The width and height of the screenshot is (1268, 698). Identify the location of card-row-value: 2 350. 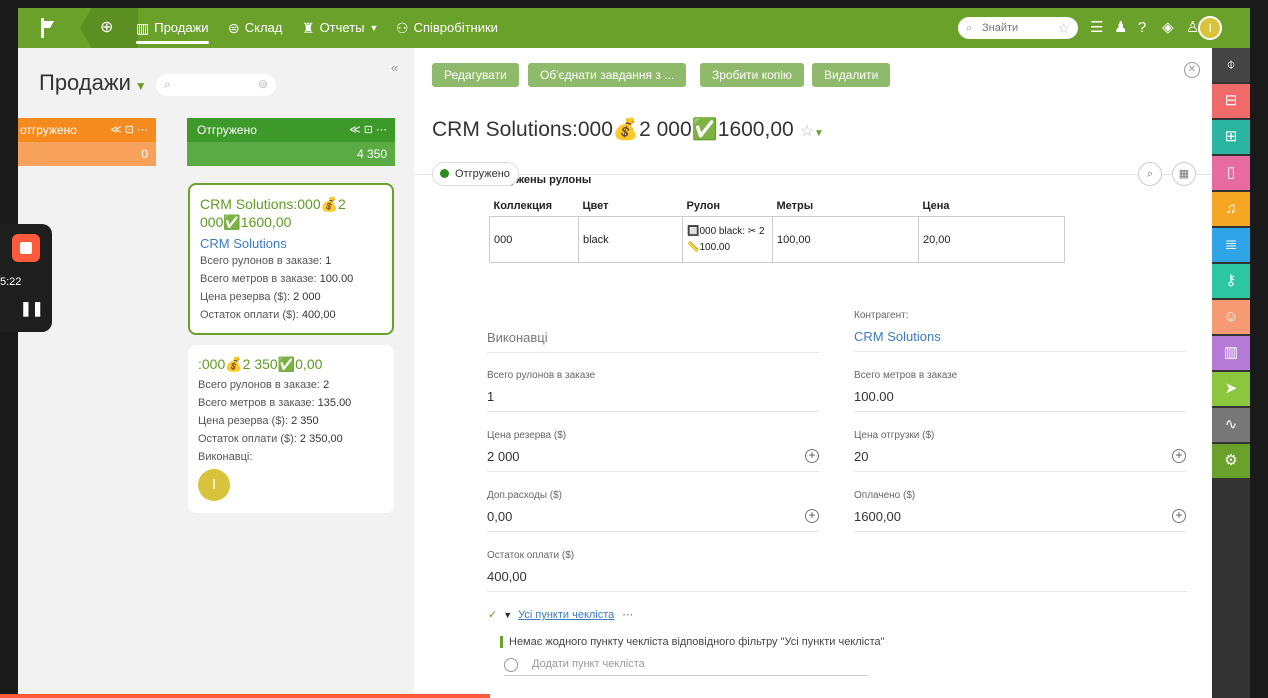
(305, 421).